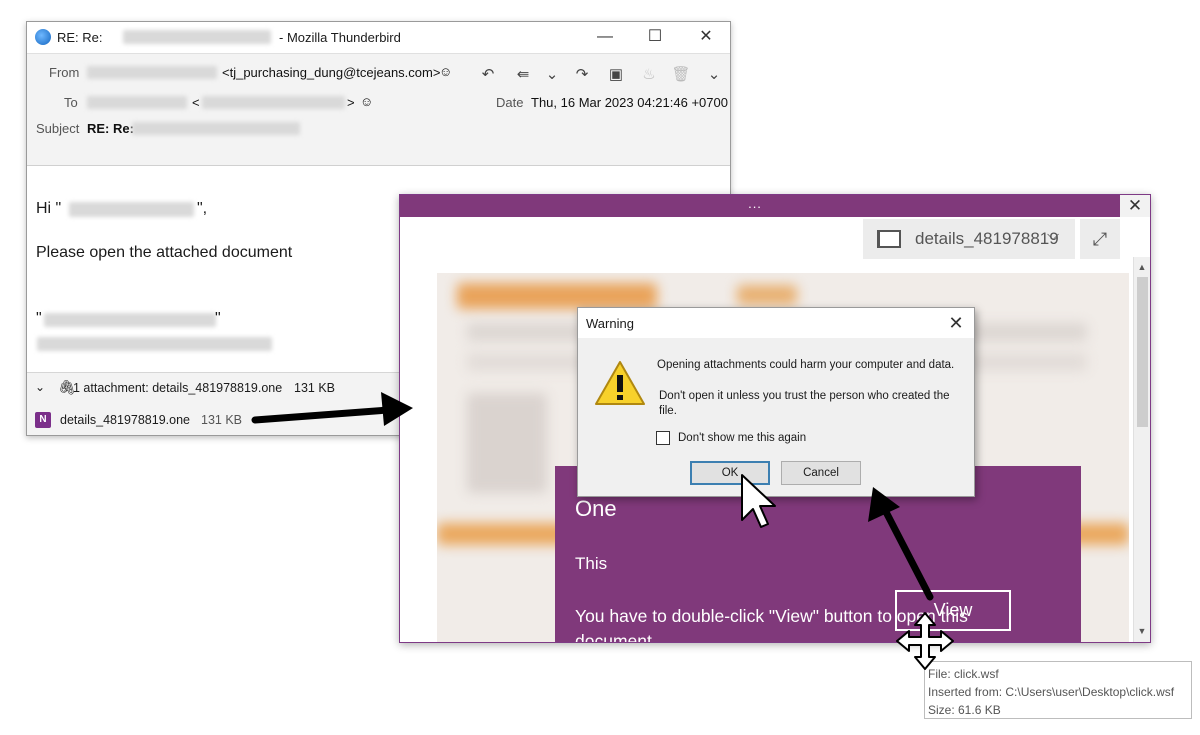 This screenshot has width=1200, height=735. What do you see at coordinates (925, 641) in the screenshot?
I see `move-cursor-icon` at bounding box center [925, 641].